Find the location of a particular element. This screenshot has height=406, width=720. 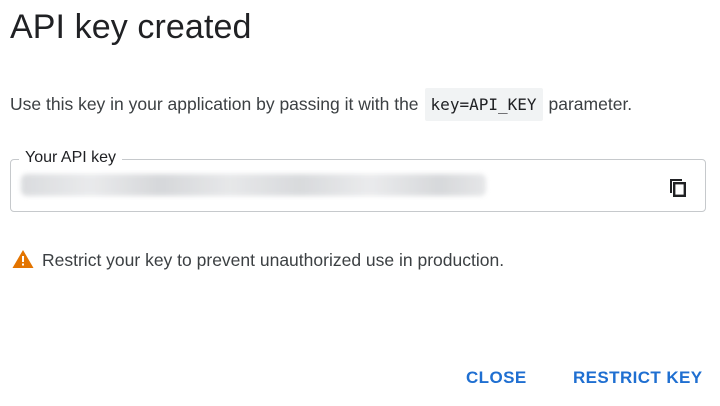

dialog-title: API key created is located at coordinates (131, 27).